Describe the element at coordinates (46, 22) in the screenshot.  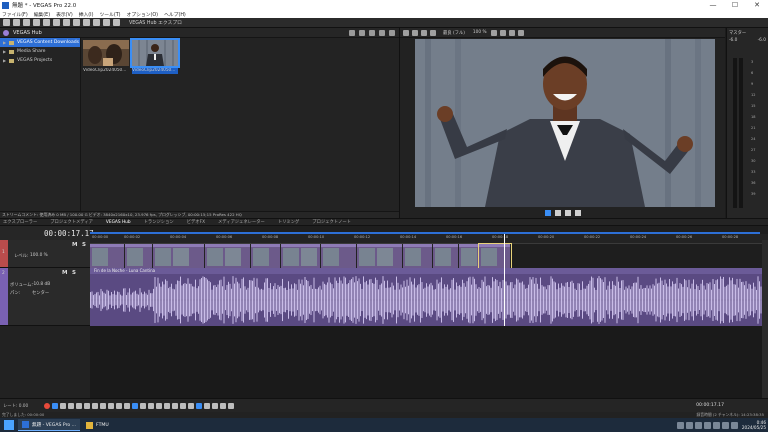
I see `properties-icon` at that location.